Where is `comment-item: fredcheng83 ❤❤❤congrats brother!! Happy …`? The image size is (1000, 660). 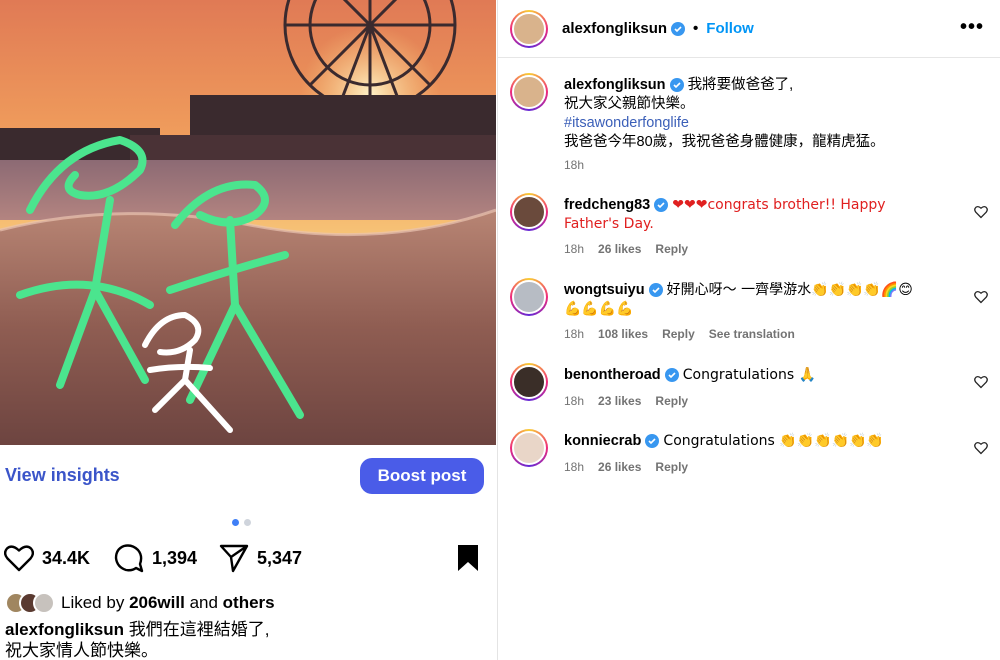
comment-item: fredcheng83 ❤❤❤congrats brother!! Happy … is located at coordinates (749, 228).